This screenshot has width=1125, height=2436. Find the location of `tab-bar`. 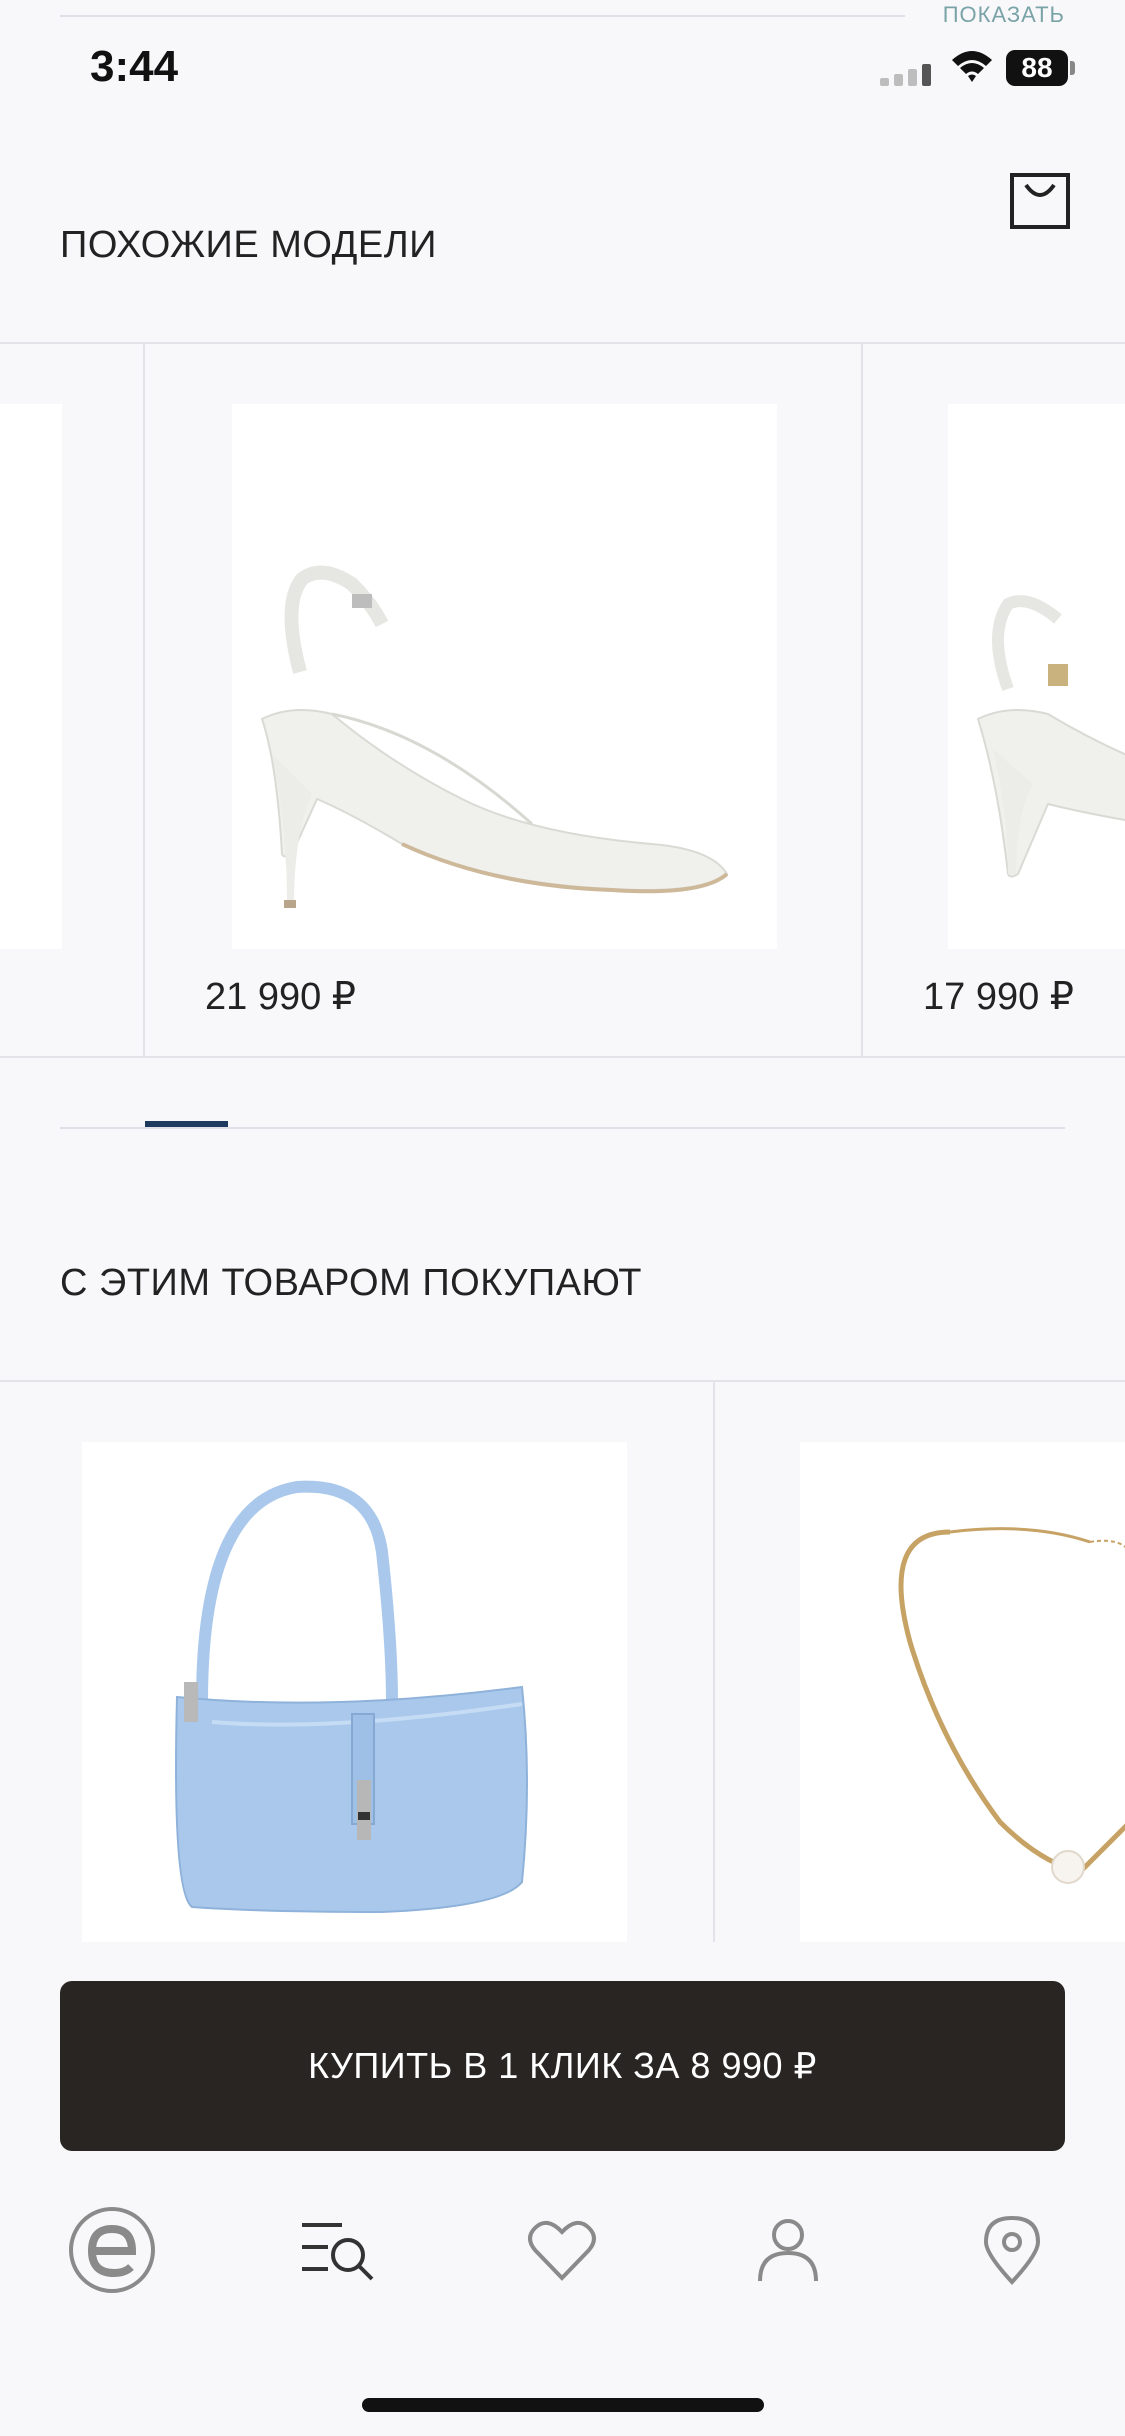

tab-bar is located at coordinates (562, 2260).